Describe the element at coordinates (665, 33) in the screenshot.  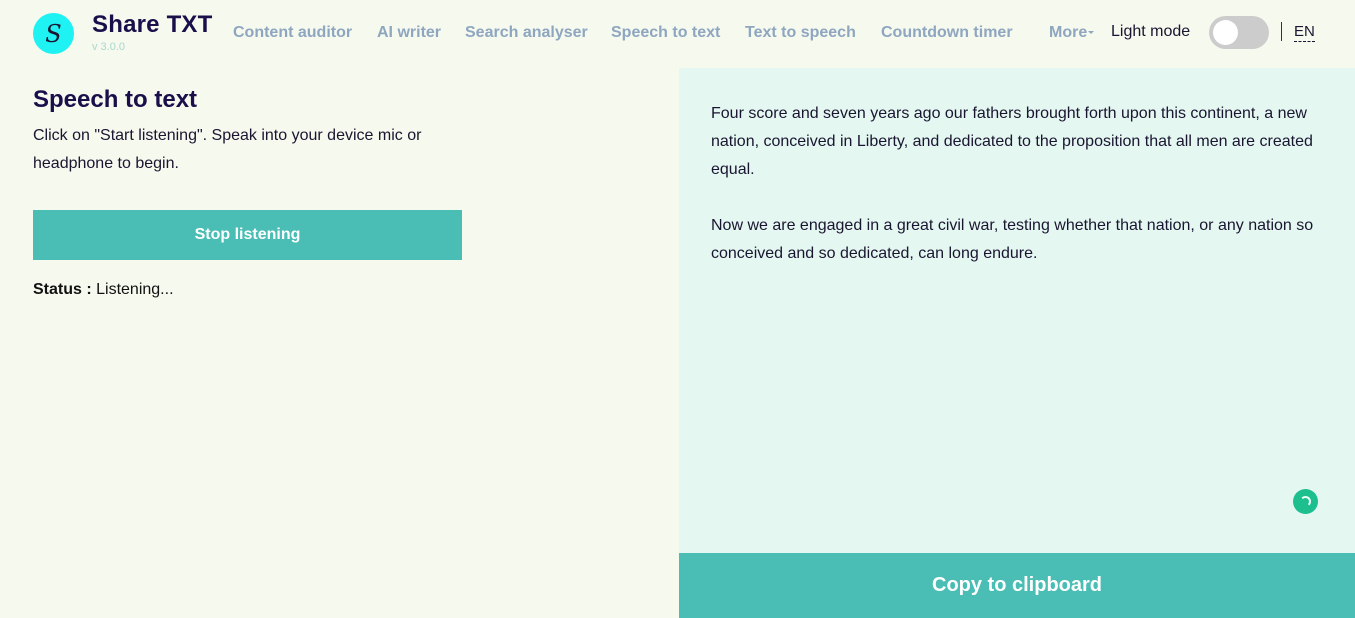
I see `nav-speech-to-text: Speech to text` at that location.